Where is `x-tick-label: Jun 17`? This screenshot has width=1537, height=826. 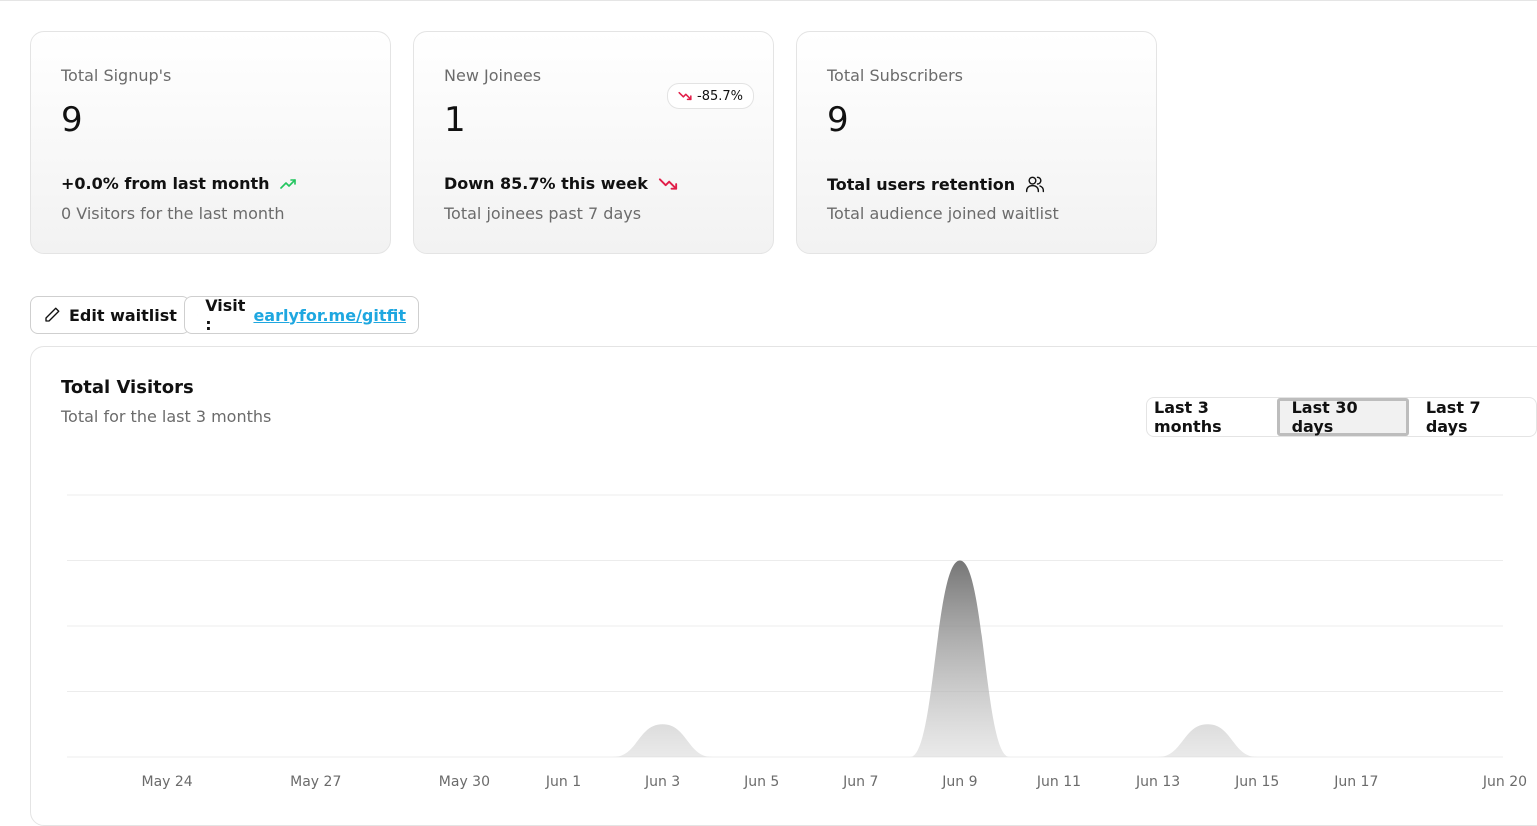 x-tick-label: Jun 17 is located at coordinates (1355, 782).